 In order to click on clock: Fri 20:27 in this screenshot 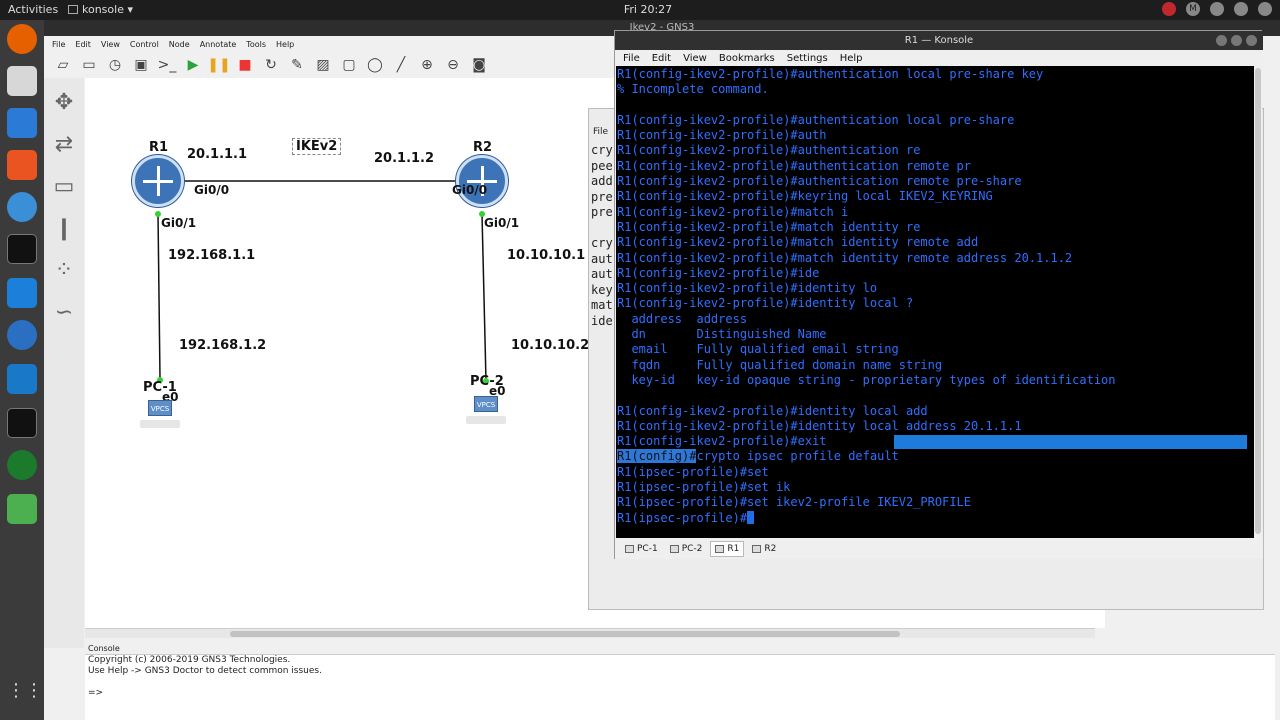, I will do `click(648, 9)`.